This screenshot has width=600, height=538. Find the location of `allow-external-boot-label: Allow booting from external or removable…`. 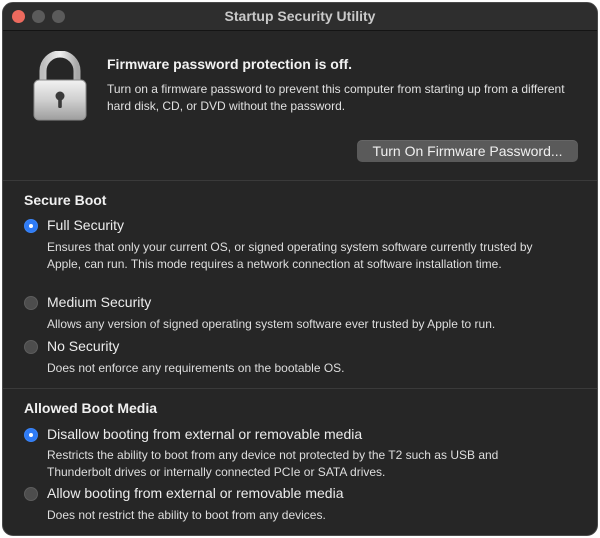

allow-external-boot-label: Allow booting from external or removable… is located at coordinates (195, 493).